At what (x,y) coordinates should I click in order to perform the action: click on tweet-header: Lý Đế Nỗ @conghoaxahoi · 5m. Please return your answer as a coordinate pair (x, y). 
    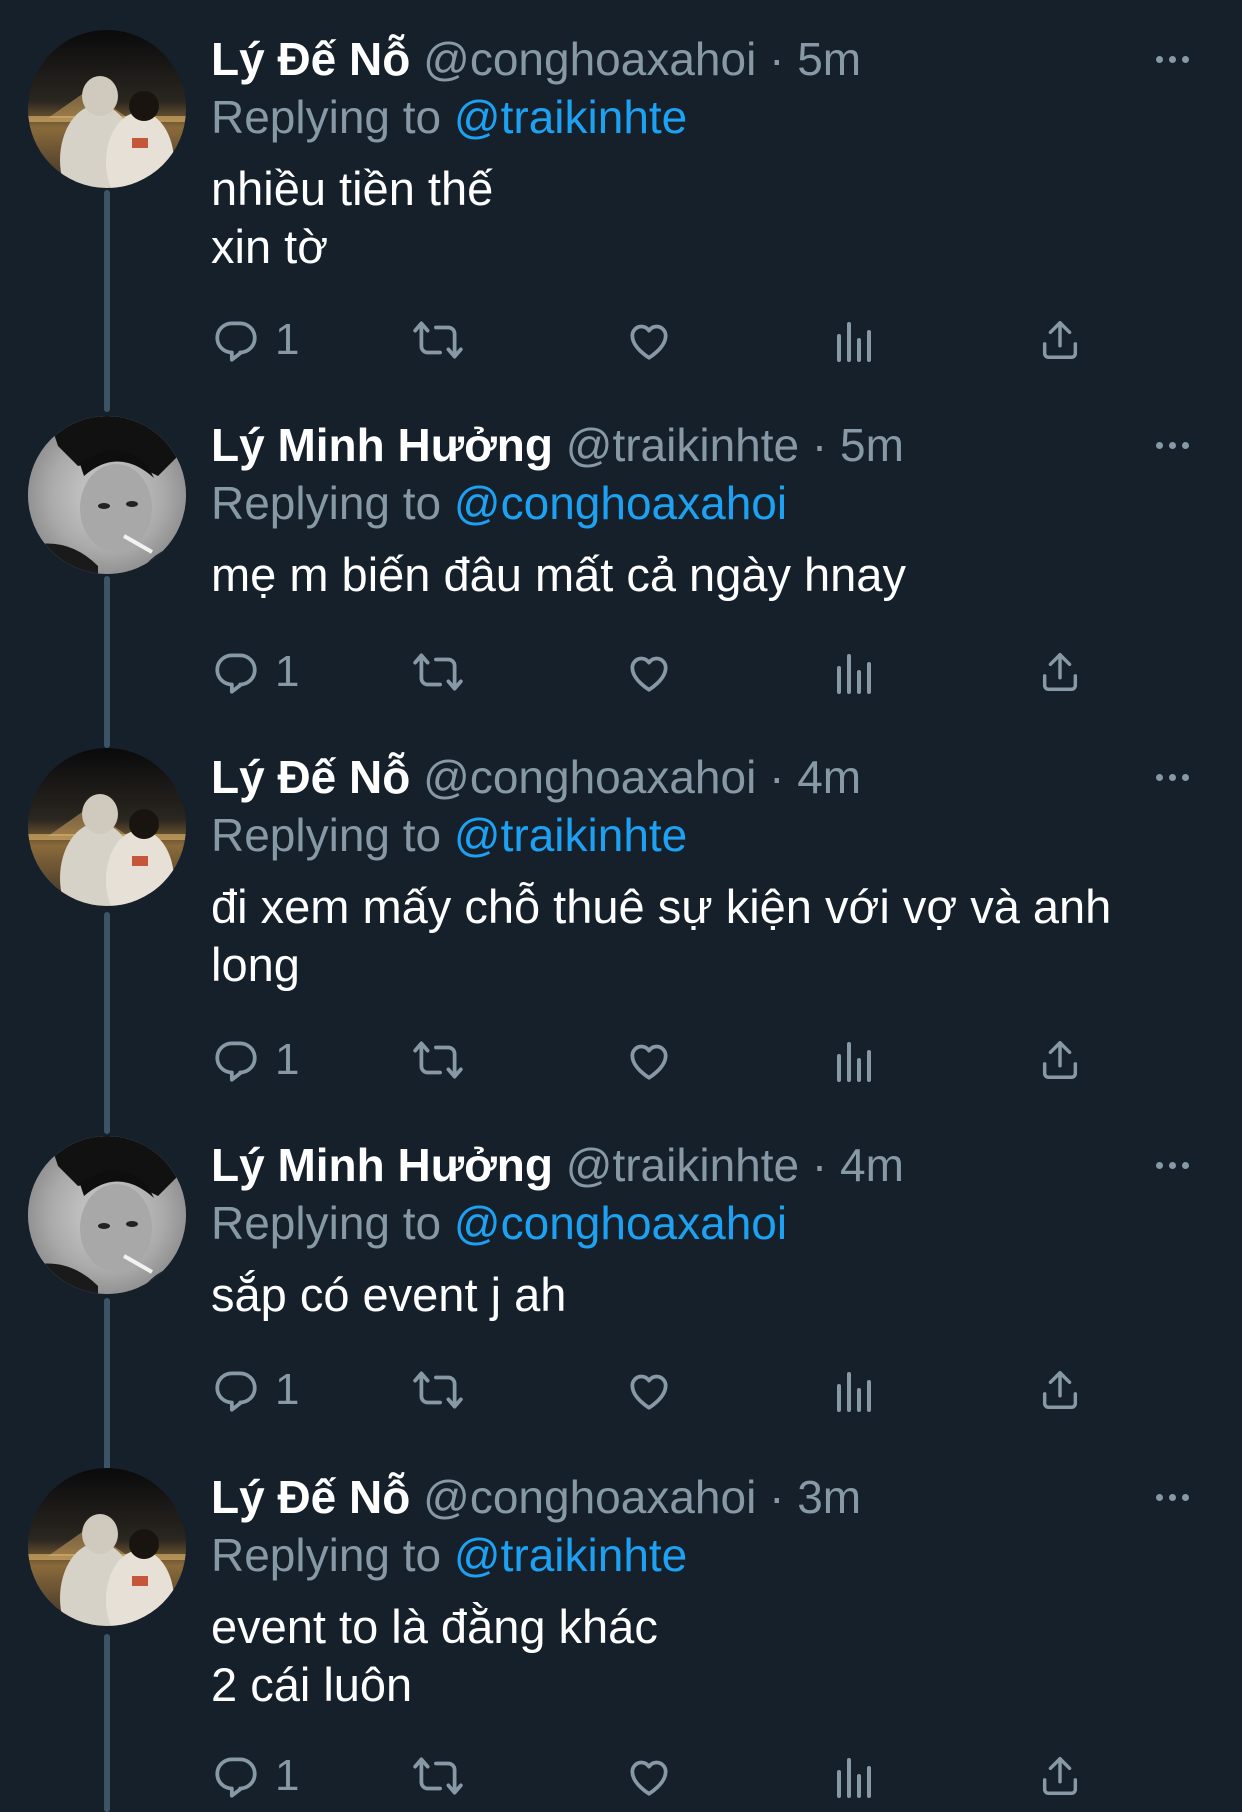
    Looking at the image, I should click on (706, 59).